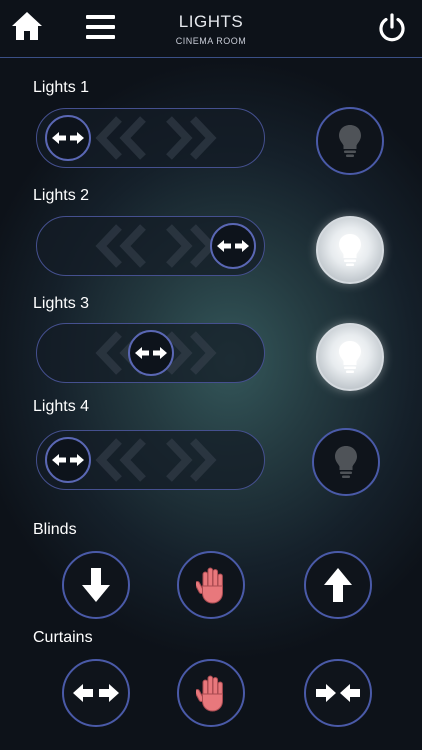  Describe the element at coordinates (55, 529) in the screenshot. I see `blinds-label: Blinds` at that location.